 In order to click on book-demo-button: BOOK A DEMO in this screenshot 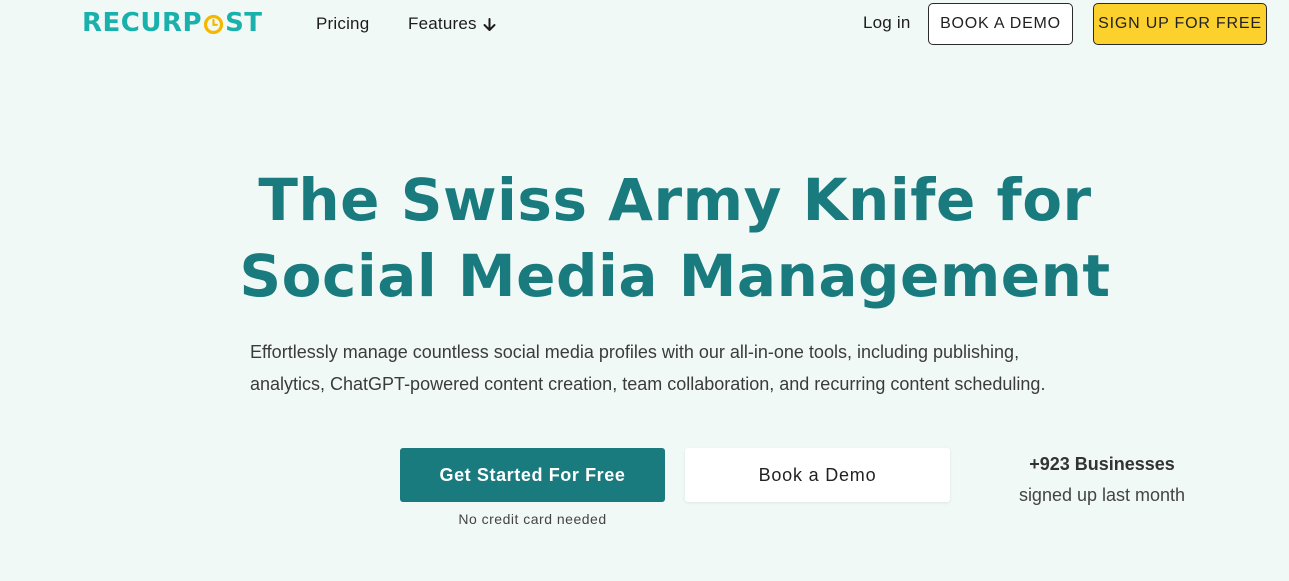, I will do `click(1000, 24)`.